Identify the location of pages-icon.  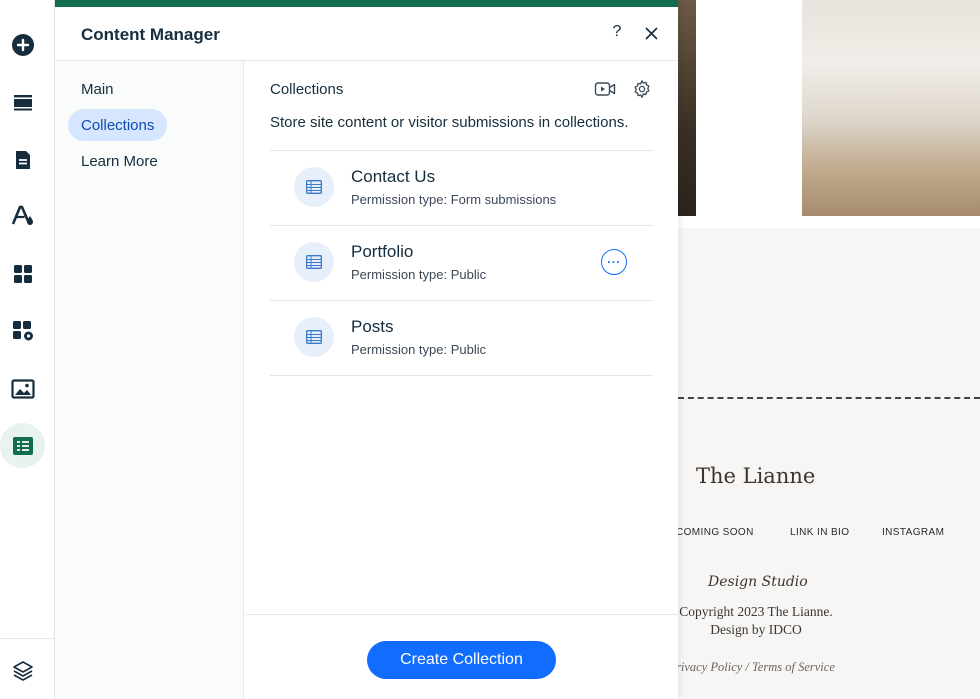
(22, 159).